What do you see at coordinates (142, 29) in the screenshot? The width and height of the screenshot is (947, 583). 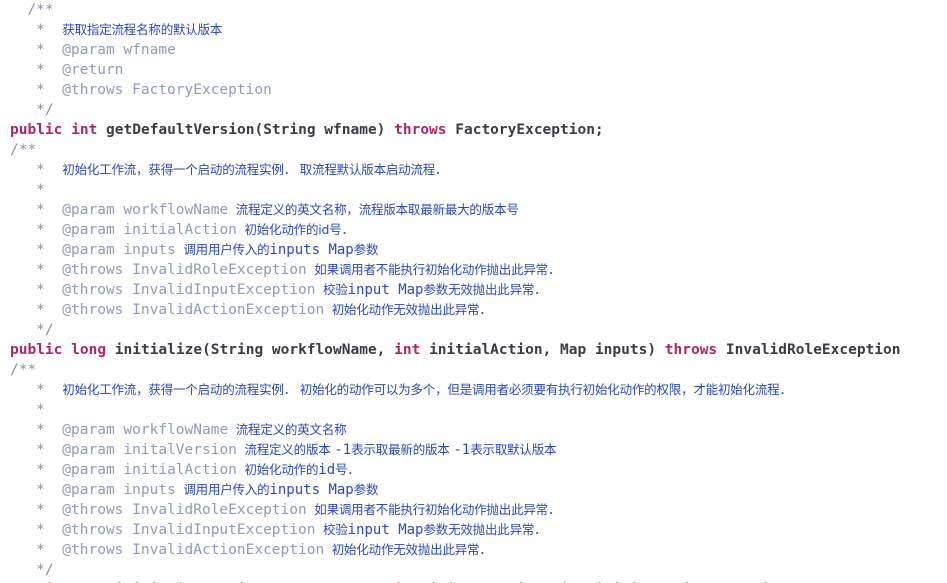 I see `code-token-cn: 获取指定流程名称的默认版本` at bounding box center [142, 29].